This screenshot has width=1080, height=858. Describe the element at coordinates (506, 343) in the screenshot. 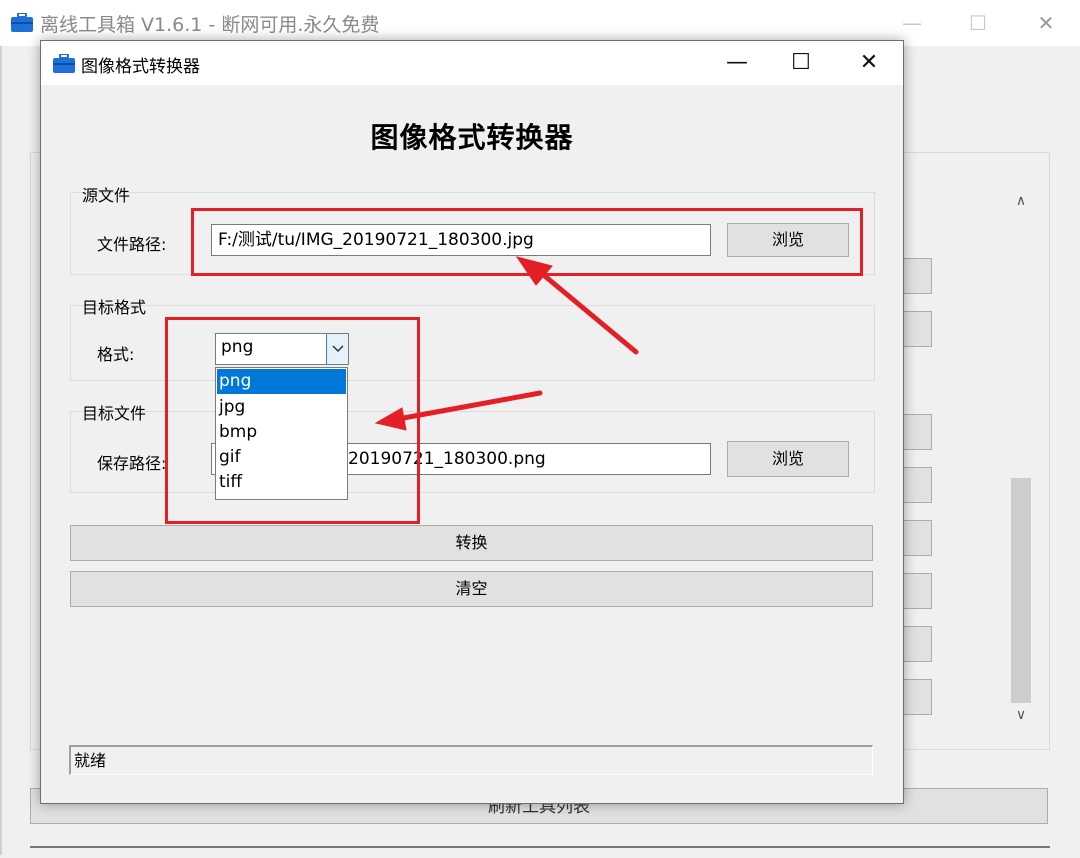

I see `annotation-arrows` at that location.